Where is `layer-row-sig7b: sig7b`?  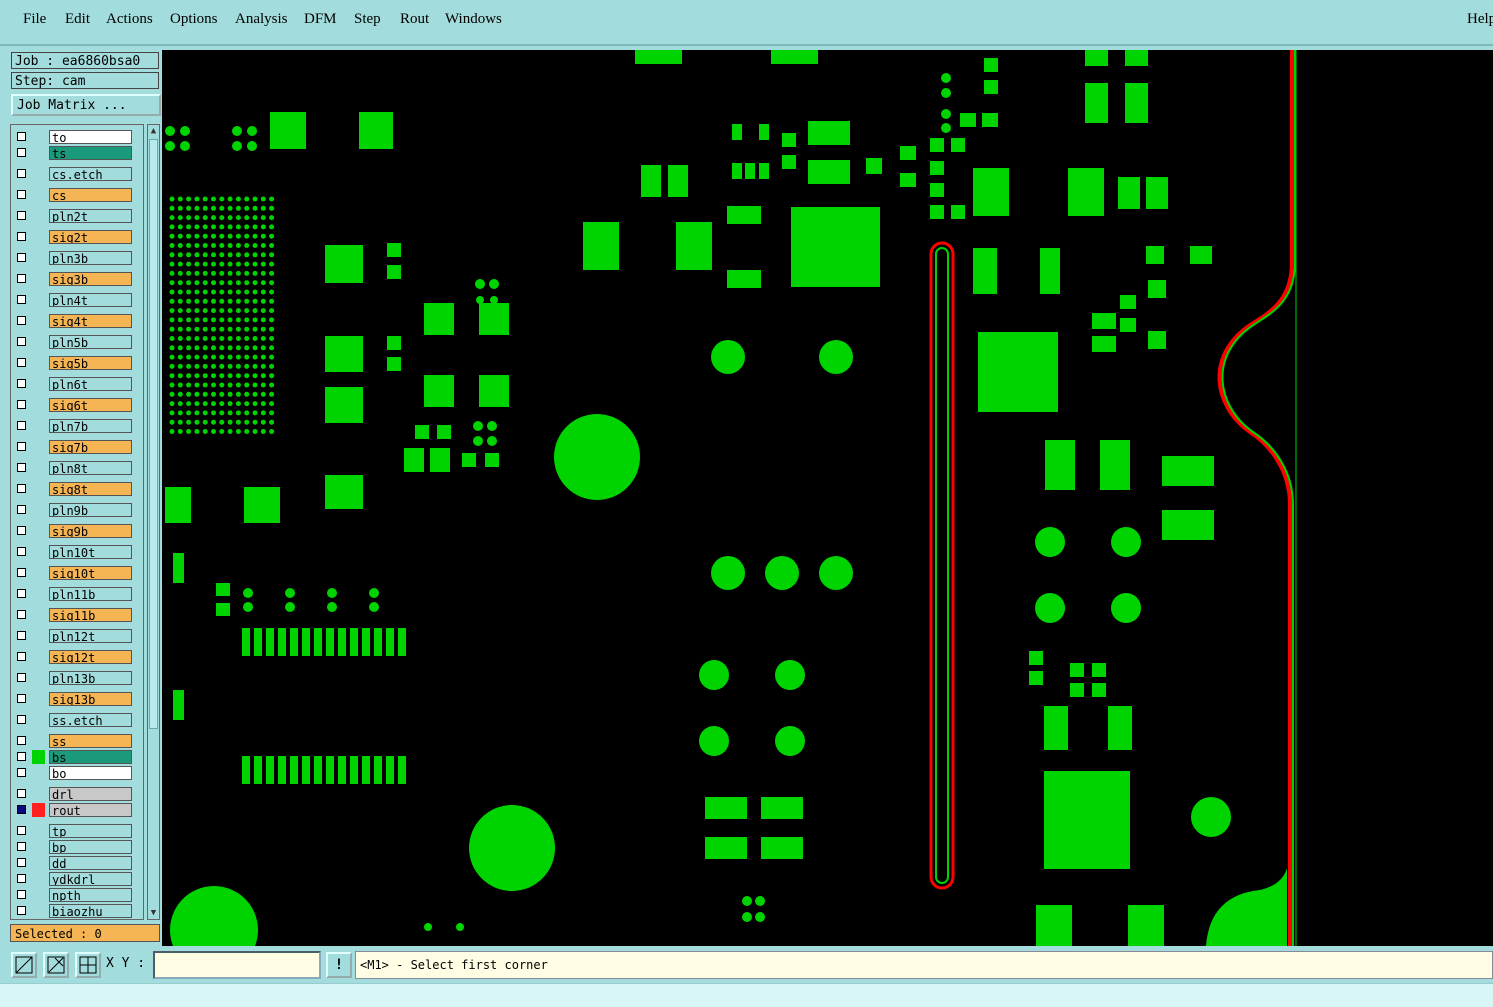 layer-row-sig7b: sig7b is located at coordinates (77, 447).